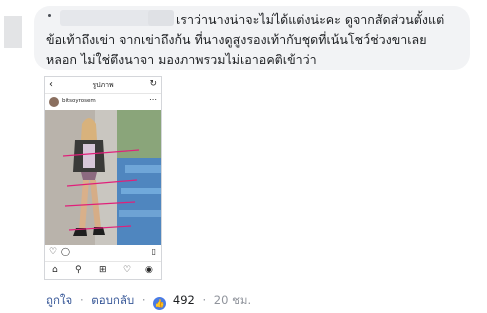 The width and height of the screenshot is (487, 313). I want to click on activity-heart-icon: ♡, so click(127, 270).